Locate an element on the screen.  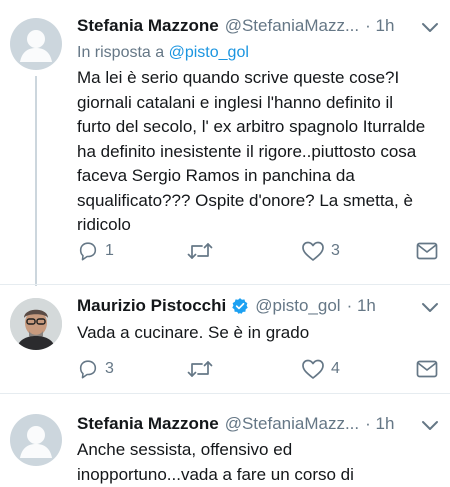
tweet-text: Vada a cucinare. Se è in grado is located at coordinates (193, 332).